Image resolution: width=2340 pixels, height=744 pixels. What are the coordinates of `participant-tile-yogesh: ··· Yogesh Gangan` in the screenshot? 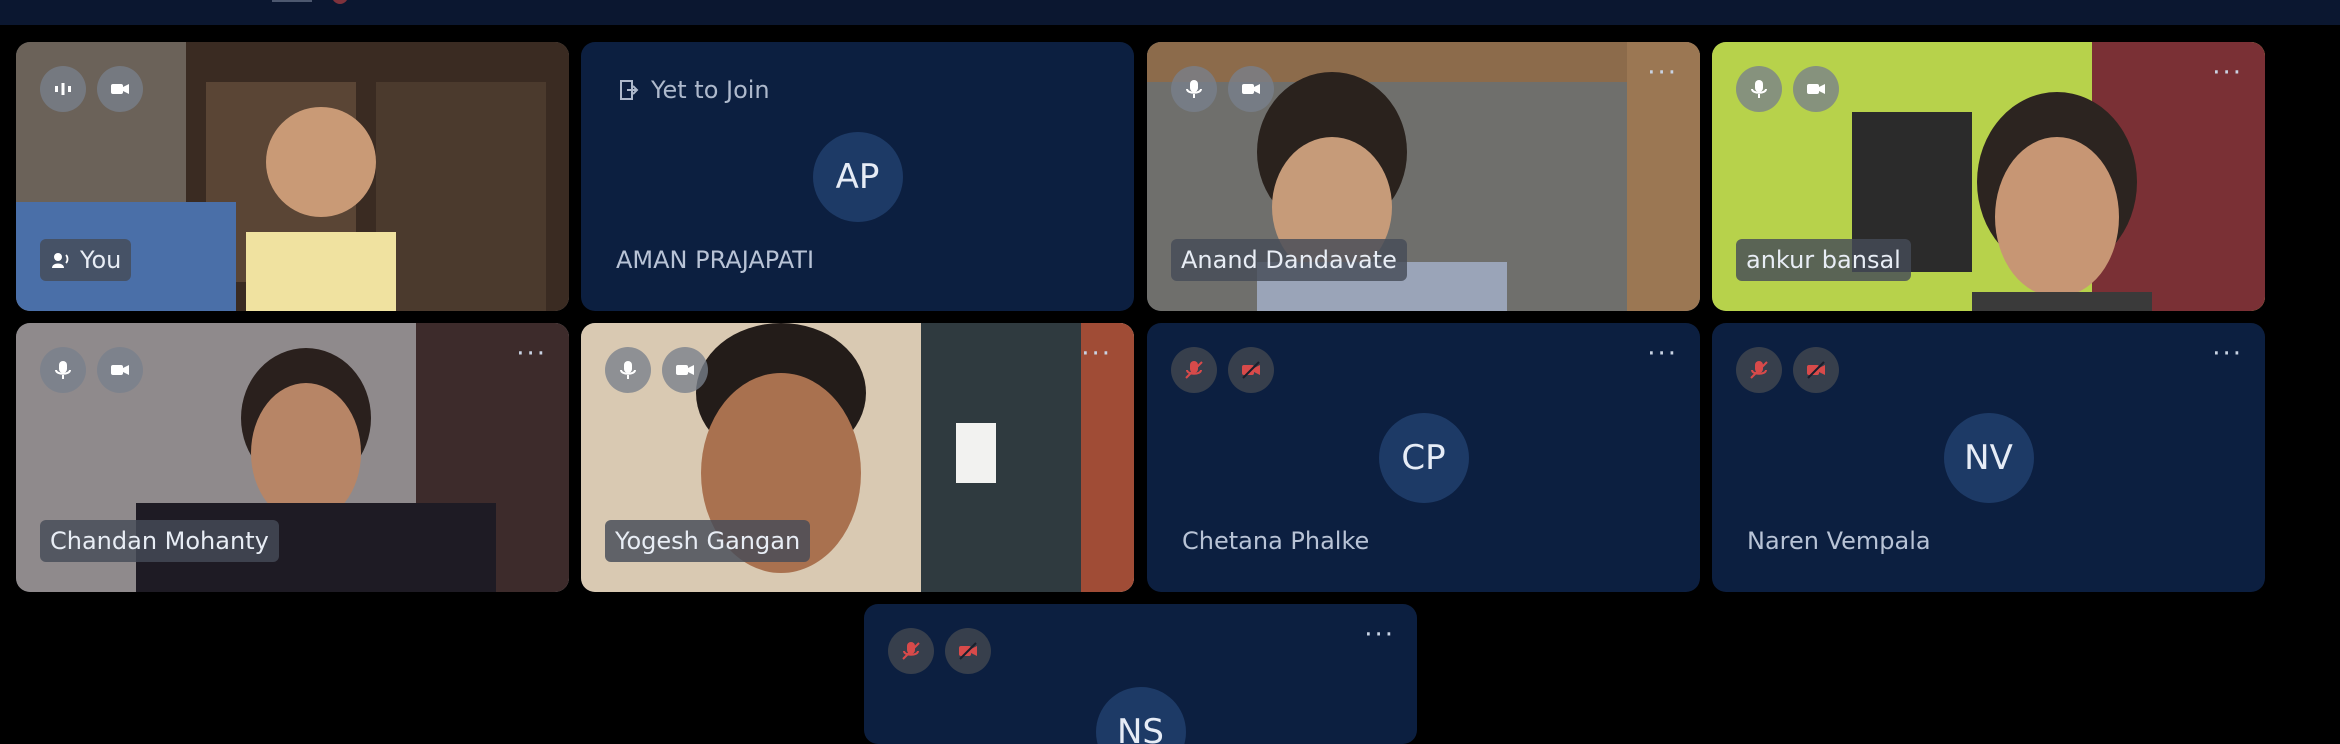 It's located at (857, 457).